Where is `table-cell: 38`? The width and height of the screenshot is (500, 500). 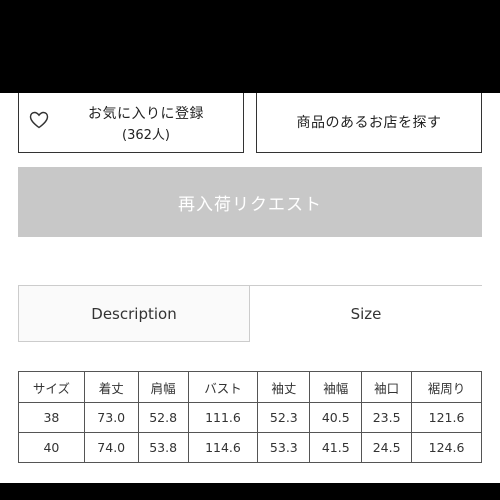 table-cell: 38 is located at coordinates (51, 417).